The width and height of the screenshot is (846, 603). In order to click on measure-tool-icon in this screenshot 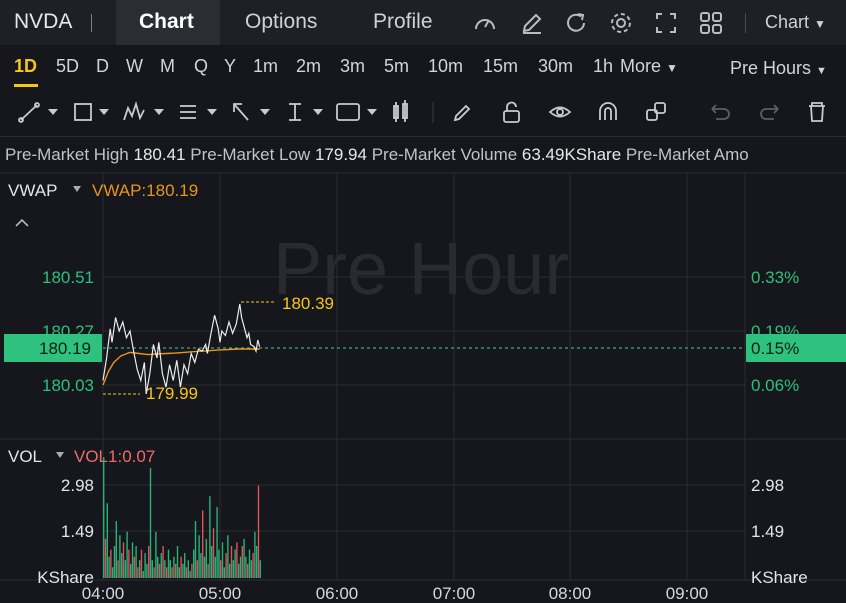, I will do `click(295, 112)`.